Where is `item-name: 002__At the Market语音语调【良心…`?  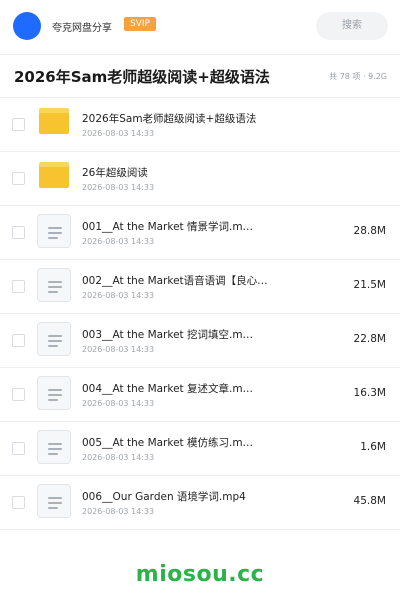
item-name: 002__At the Market语音语调【良心… is located at coordinates (175, 281).